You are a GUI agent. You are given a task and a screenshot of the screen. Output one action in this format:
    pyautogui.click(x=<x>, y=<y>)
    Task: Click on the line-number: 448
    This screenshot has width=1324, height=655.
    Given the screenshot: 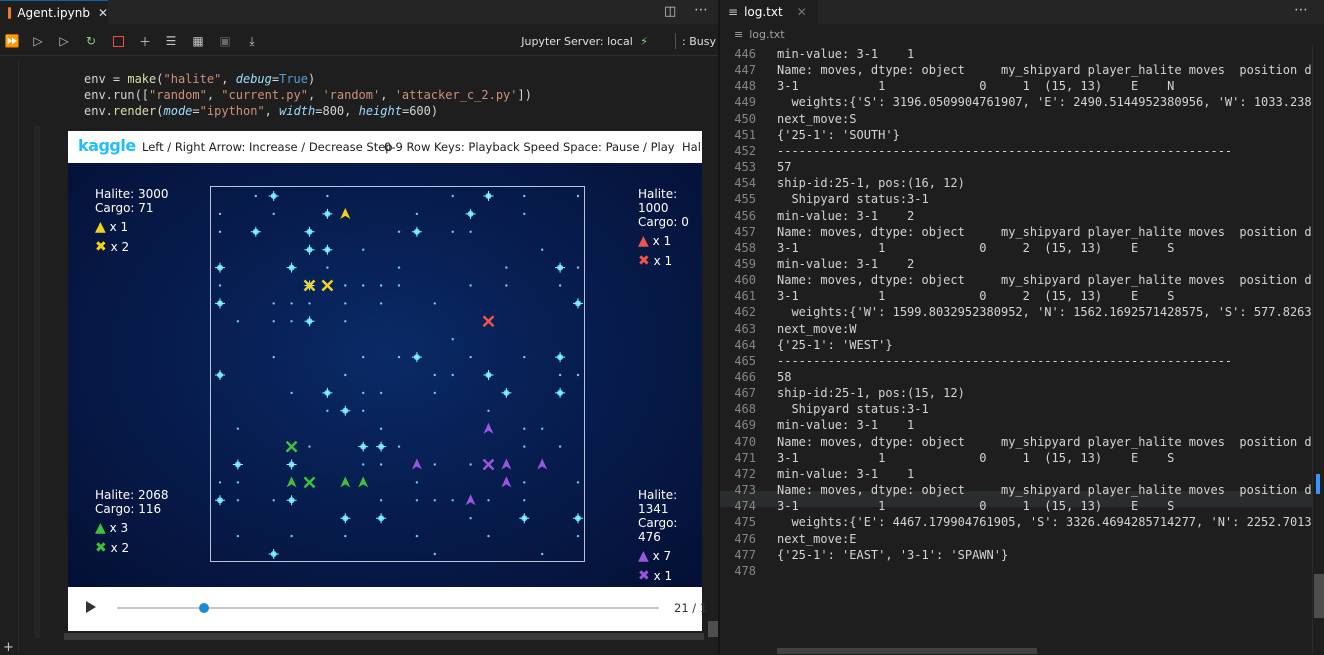 What is the action you would take?
    pyautogui.click(x=745, y=86)
    